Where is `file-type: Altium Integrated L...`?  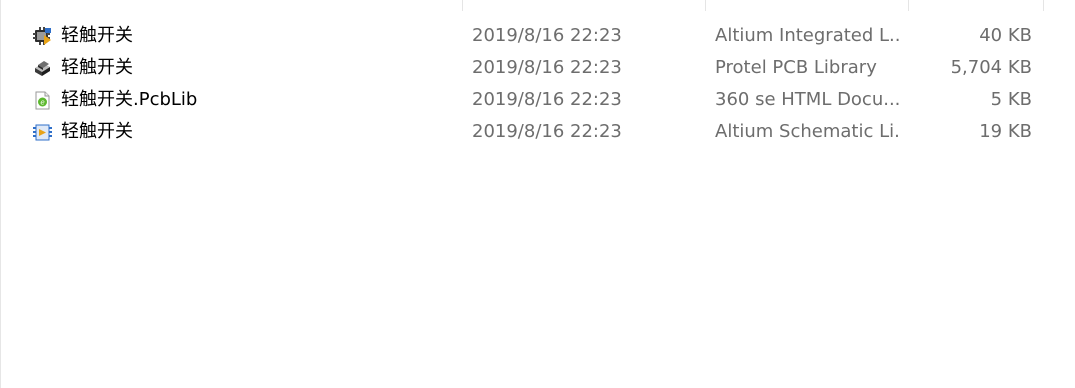
file-type: Altium Integrated L... is located at coordinates (807, 35).